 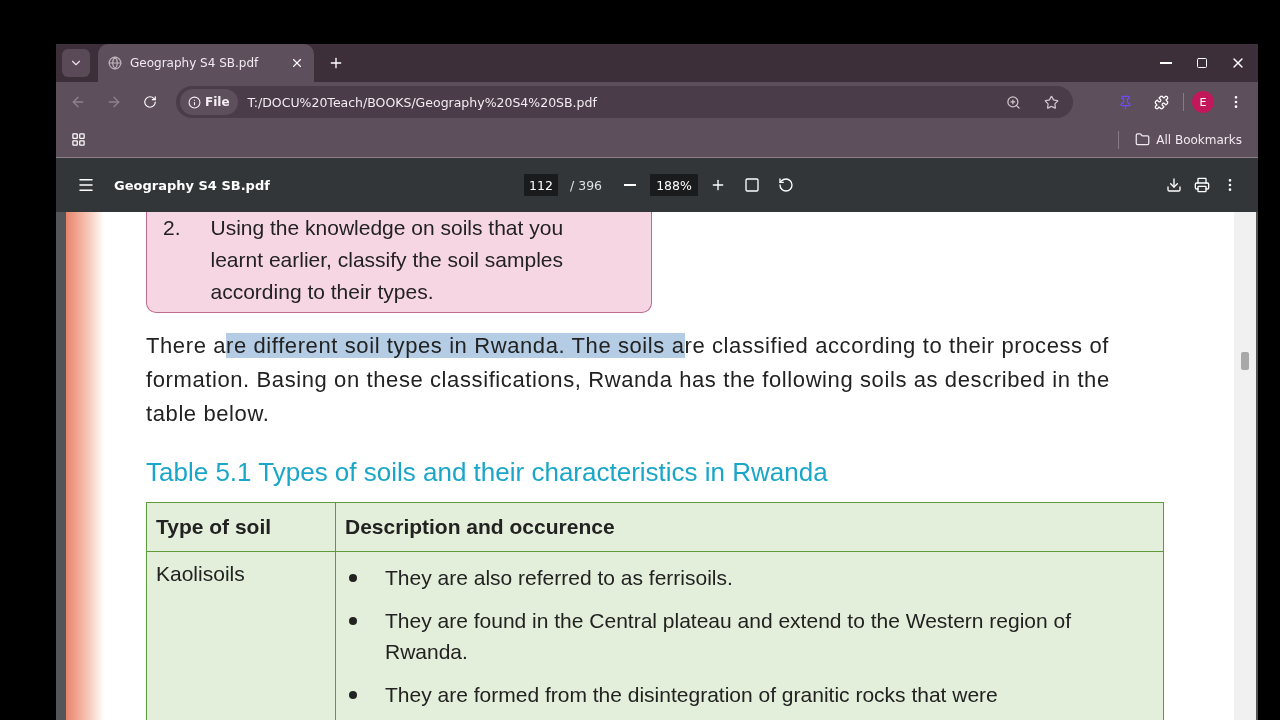 I want to click on column-header: Description and occurence, so click(x=749, y=527).